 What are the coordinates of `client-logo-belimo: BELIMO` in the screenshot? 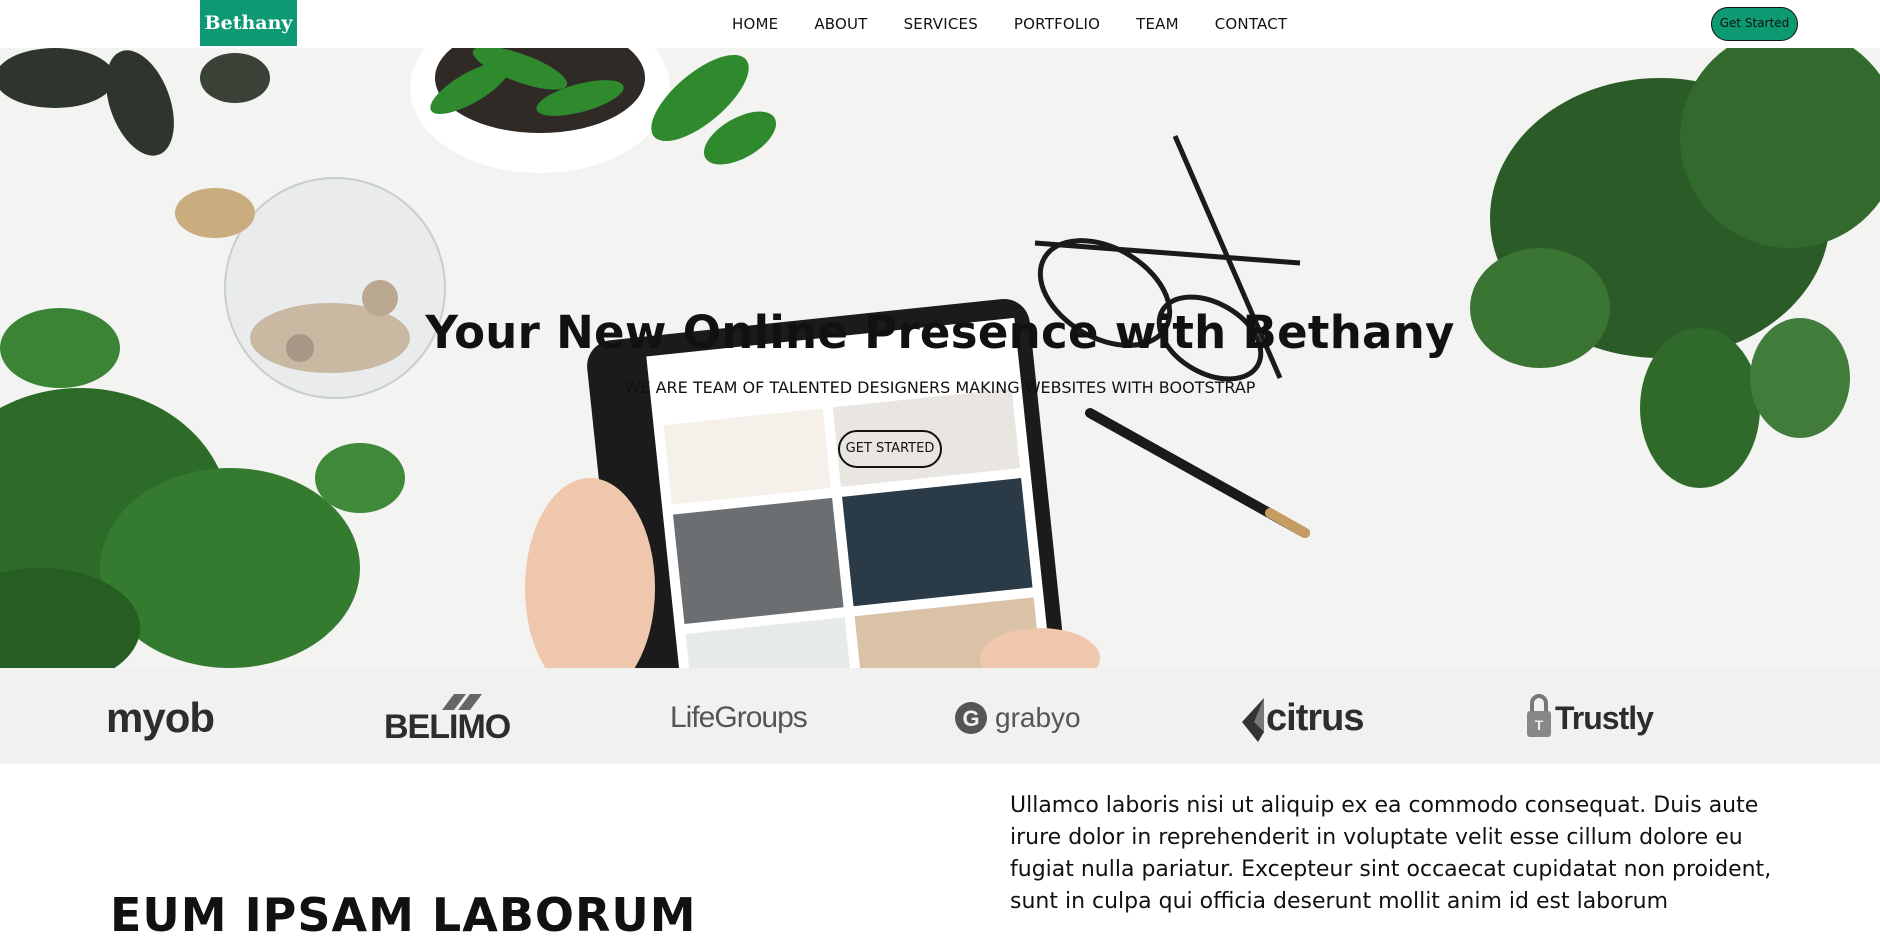 It's located at (447, 719).